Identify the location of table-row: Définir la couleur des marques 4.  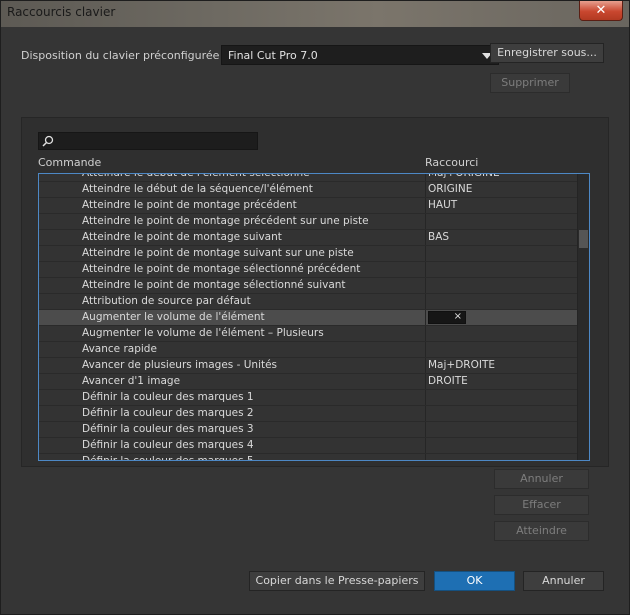
(308, 446).